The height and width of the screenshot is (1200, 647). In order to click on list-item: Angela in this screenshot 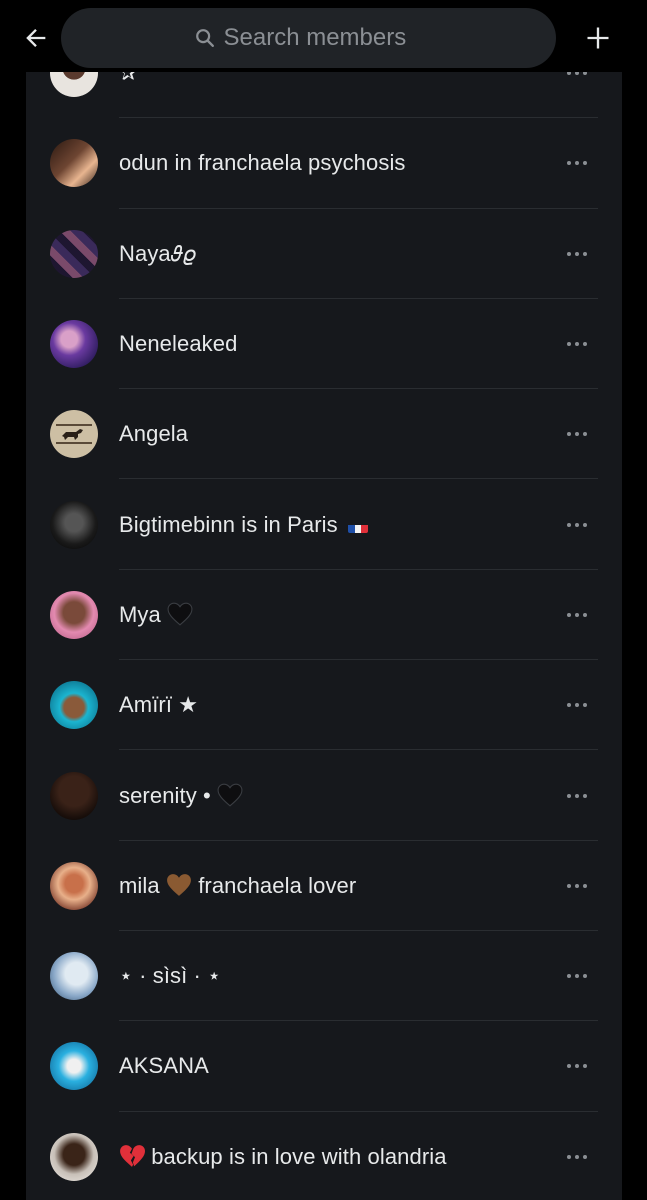, I will do `click(324, 434)`.